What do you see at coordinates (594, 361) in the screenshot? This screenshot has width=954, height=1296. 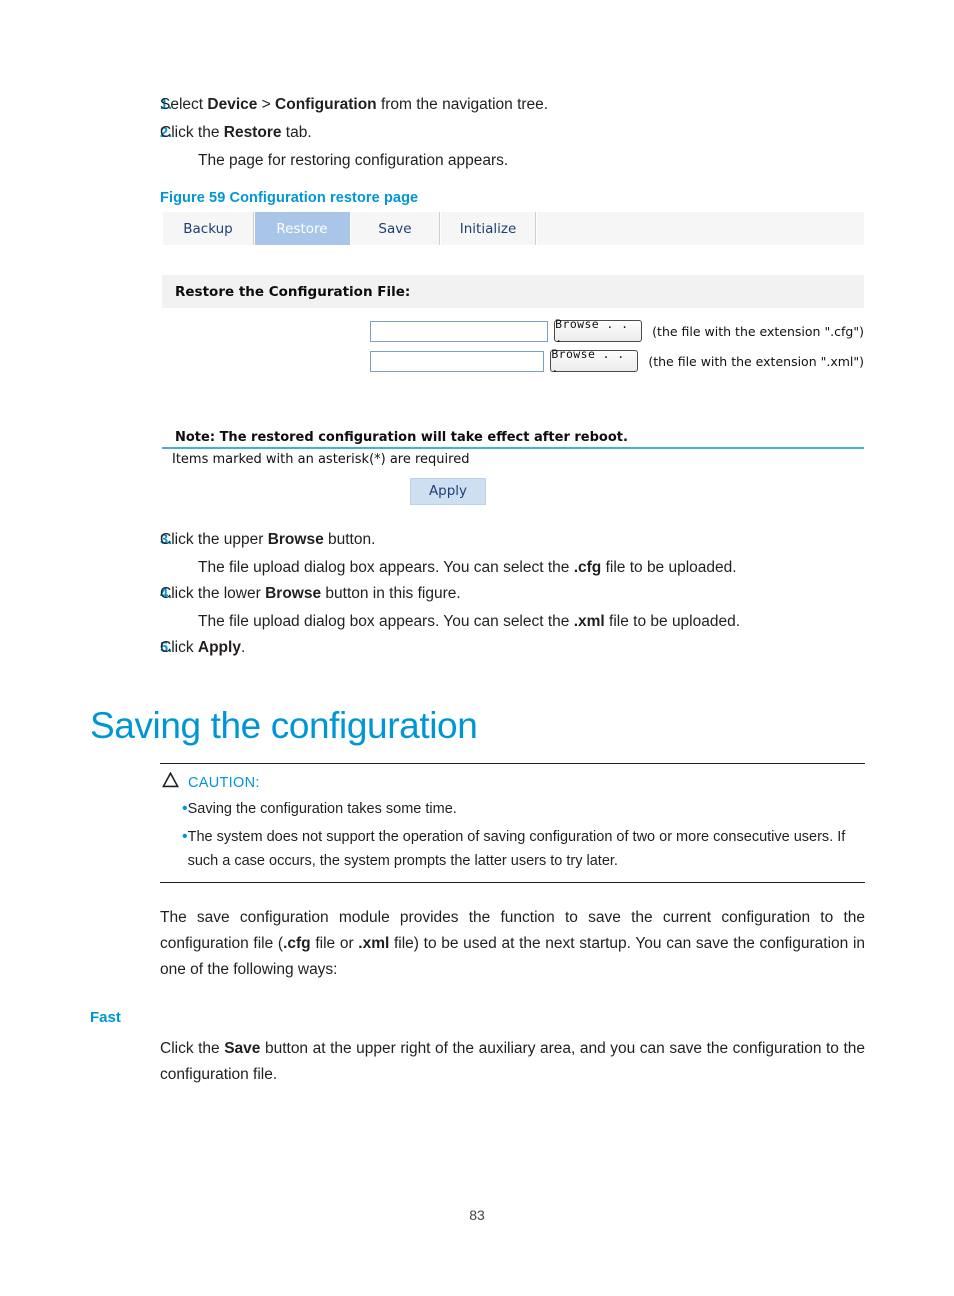 I see `xml-browse-button: Browse . . .` at bounding box center [594, 361].